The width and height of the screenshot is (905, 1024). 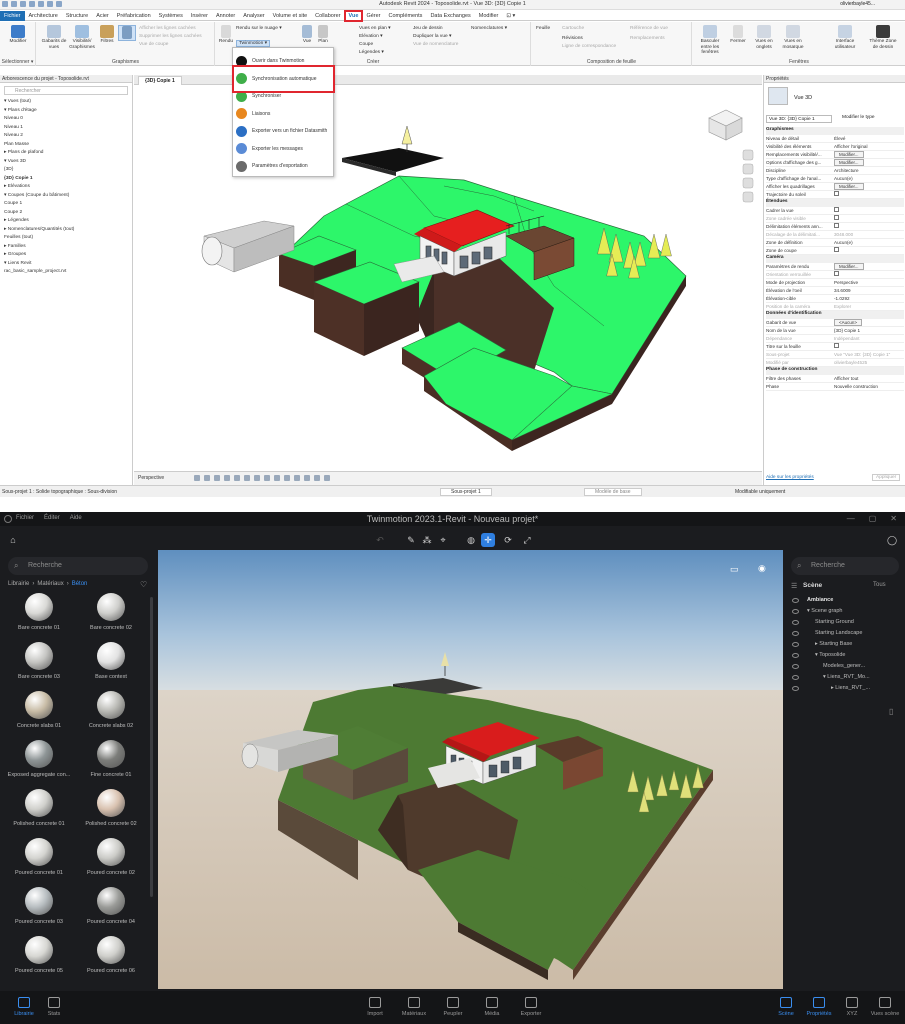 I want to click on property-value: Afficher tout, so click(x=869, y=378).